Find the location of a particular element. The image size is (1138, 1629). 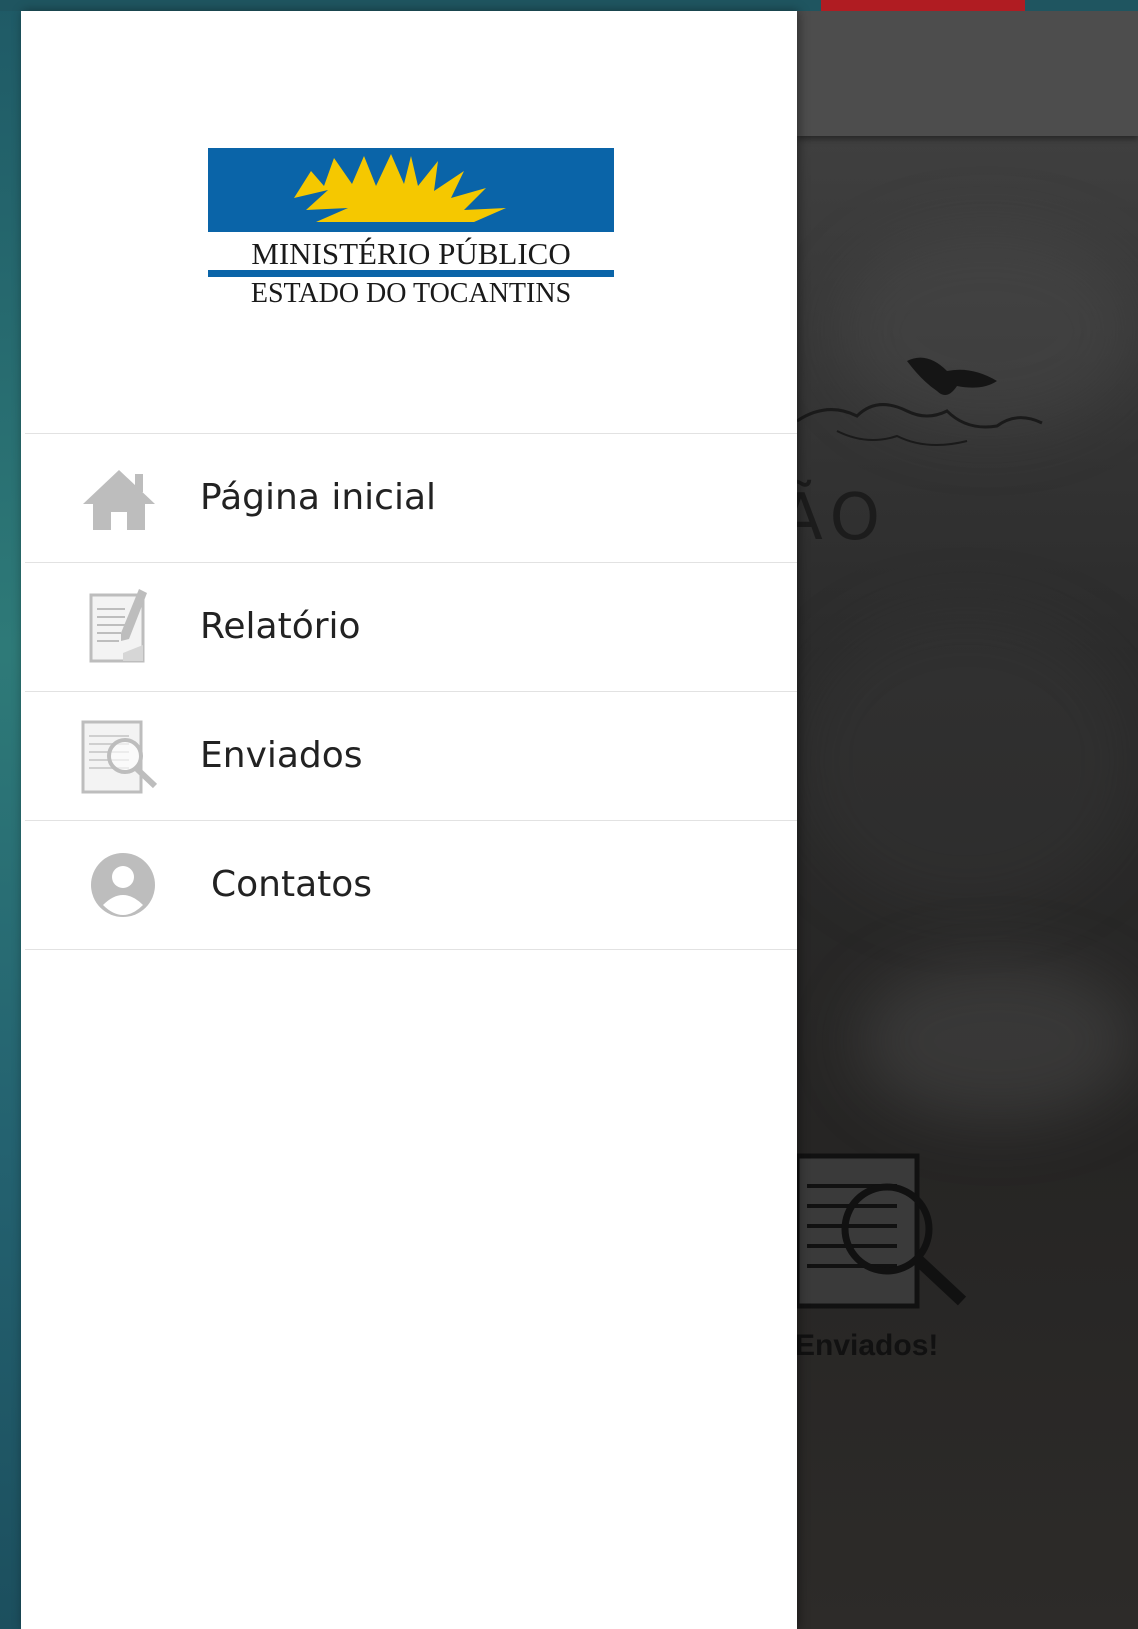

menu-label-enviados: Enviados is located at coordinates (281, 755).